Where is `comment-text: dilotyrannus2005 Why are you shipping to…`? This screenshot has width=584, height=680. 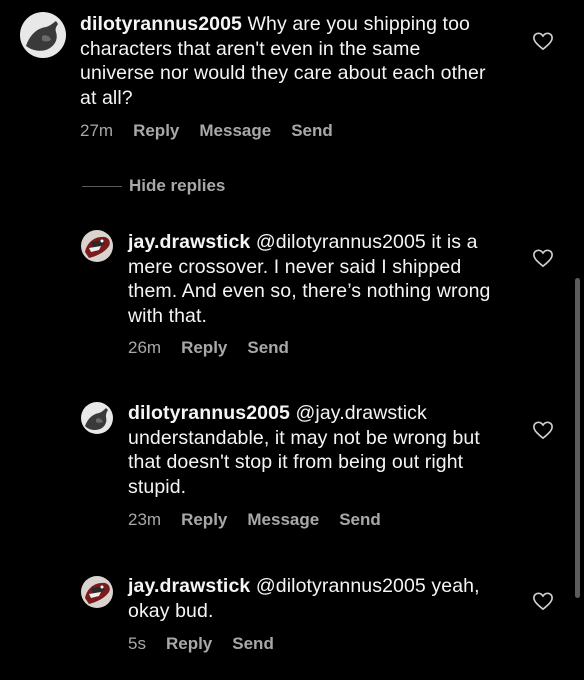
comment-text: dilotyrannus2005 Why are you shipping to… is located at coordinates (285, 61).